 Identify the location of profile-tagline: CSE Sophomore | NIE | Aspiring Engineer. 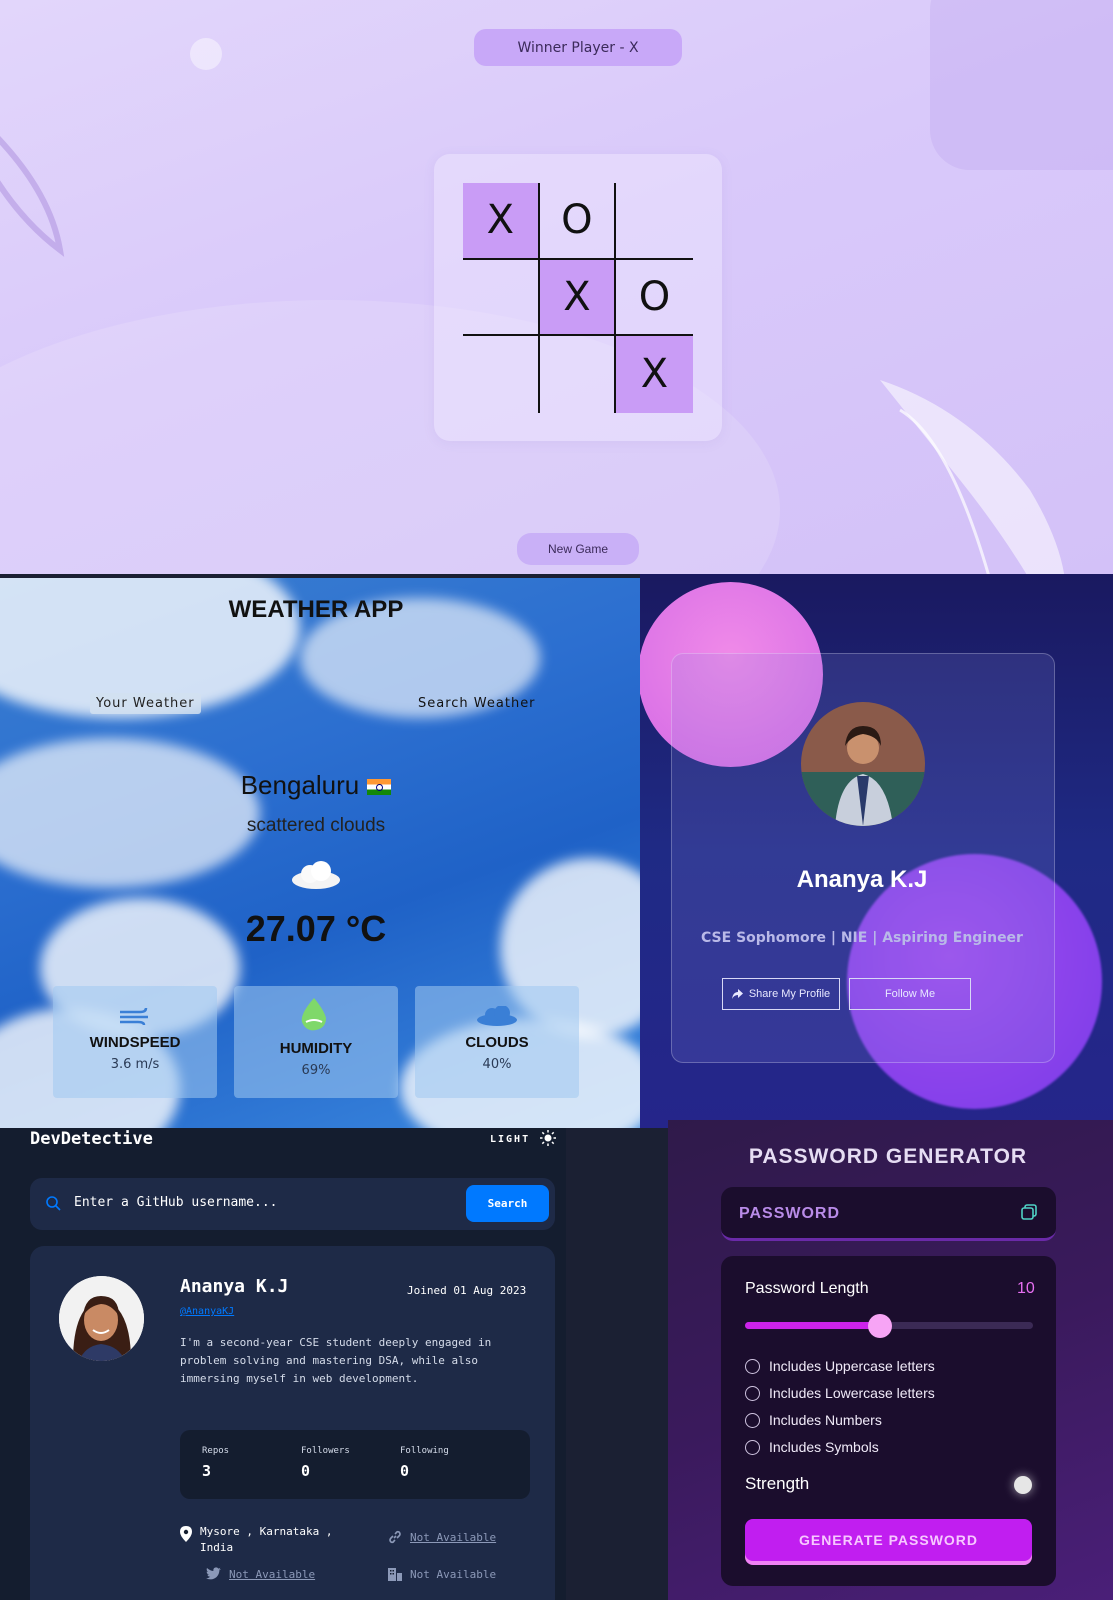
(862, 938).